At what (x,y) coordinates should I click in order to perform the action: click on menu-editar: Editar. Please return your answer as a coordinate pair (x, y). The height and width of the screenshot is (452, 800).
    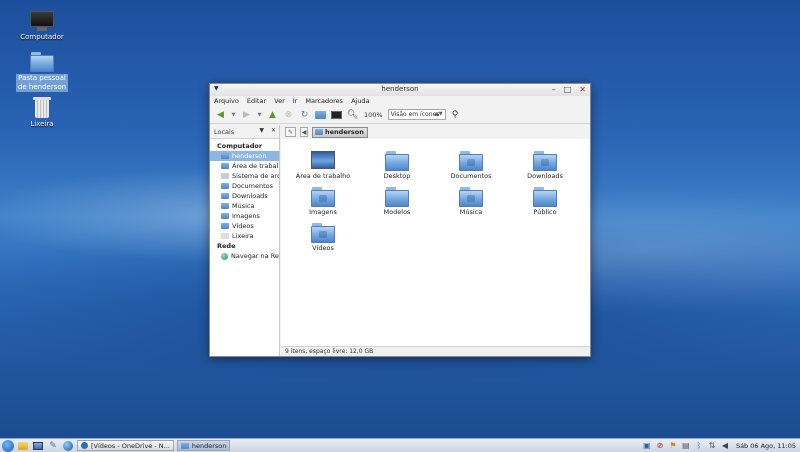
    Looking at the image, I should click on (256, 101).